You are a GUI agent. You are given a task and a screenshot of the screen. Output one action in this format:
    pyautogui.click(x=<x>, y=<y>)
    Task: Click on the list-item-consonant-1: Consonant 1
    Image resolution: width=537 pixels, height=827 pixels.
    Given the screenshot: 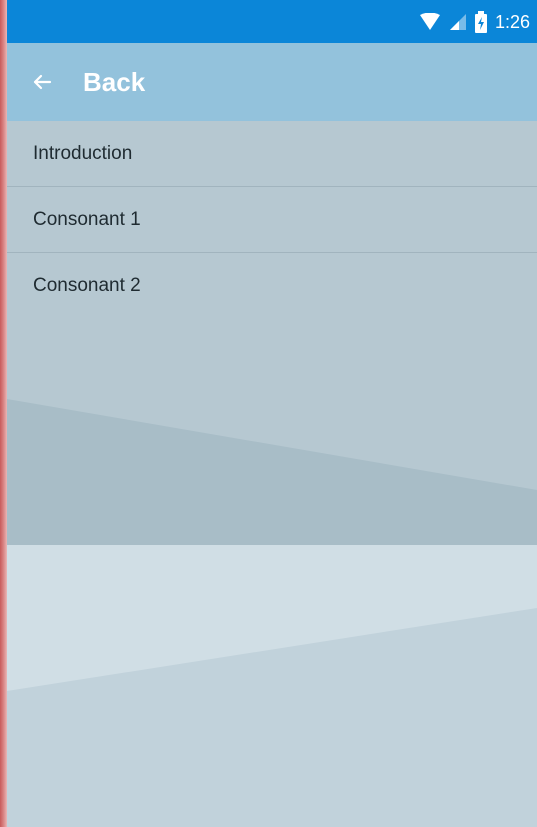 What is the action you would take?
    pyautogui.click(x=272, y=220)
    